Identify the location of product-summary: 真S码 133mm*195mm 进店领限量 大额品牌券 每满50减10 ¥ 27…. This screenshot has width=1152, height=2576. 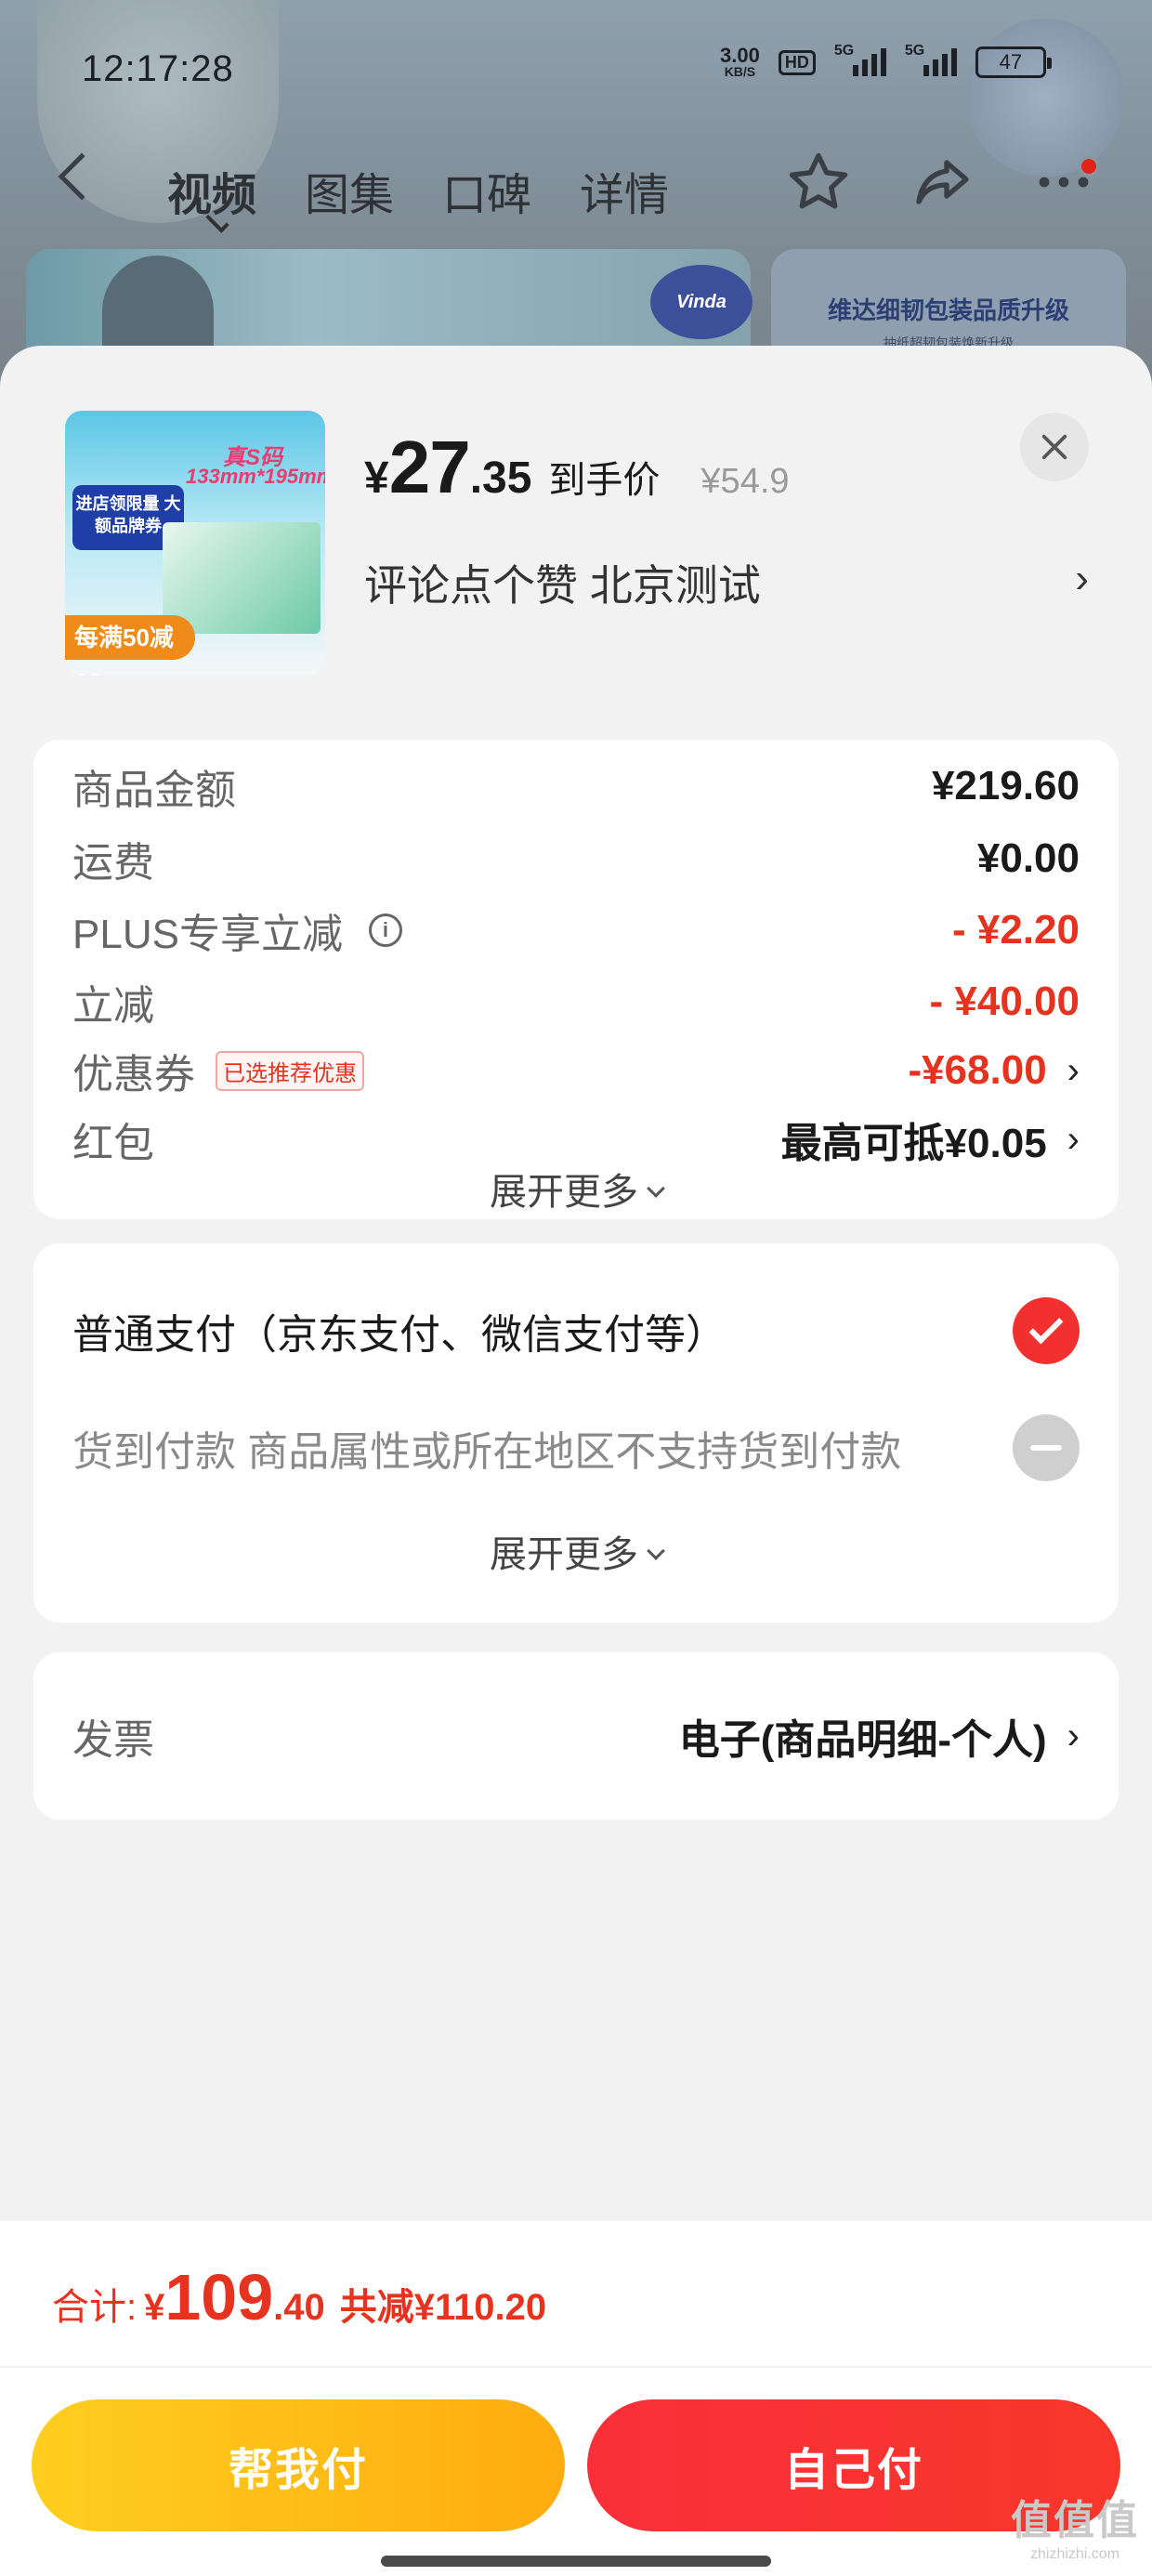
(576, 531).